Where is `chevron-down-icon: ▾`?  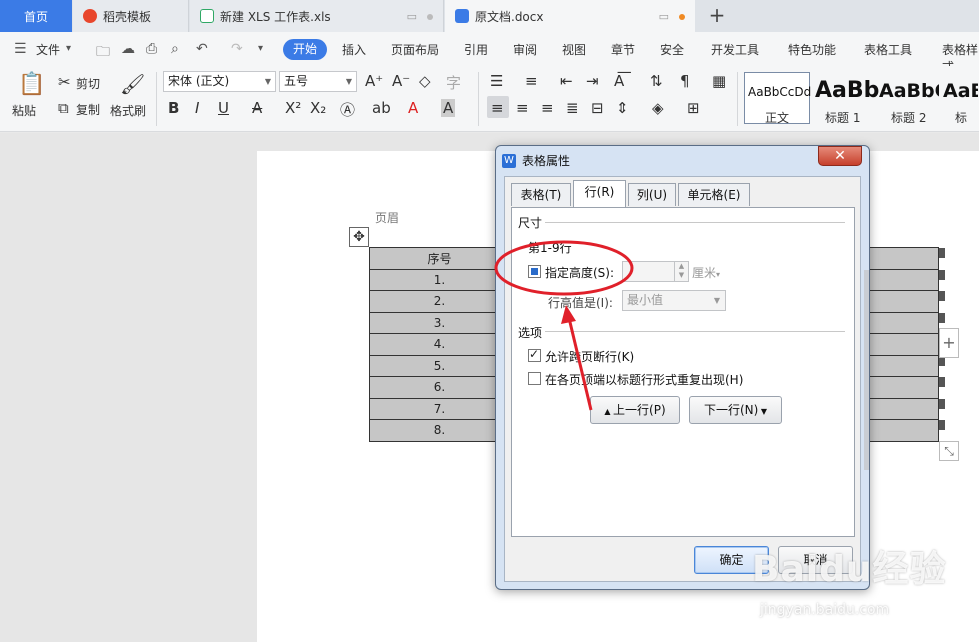 chevron-down-icon: ▾ is located at coordinates (68, 48).